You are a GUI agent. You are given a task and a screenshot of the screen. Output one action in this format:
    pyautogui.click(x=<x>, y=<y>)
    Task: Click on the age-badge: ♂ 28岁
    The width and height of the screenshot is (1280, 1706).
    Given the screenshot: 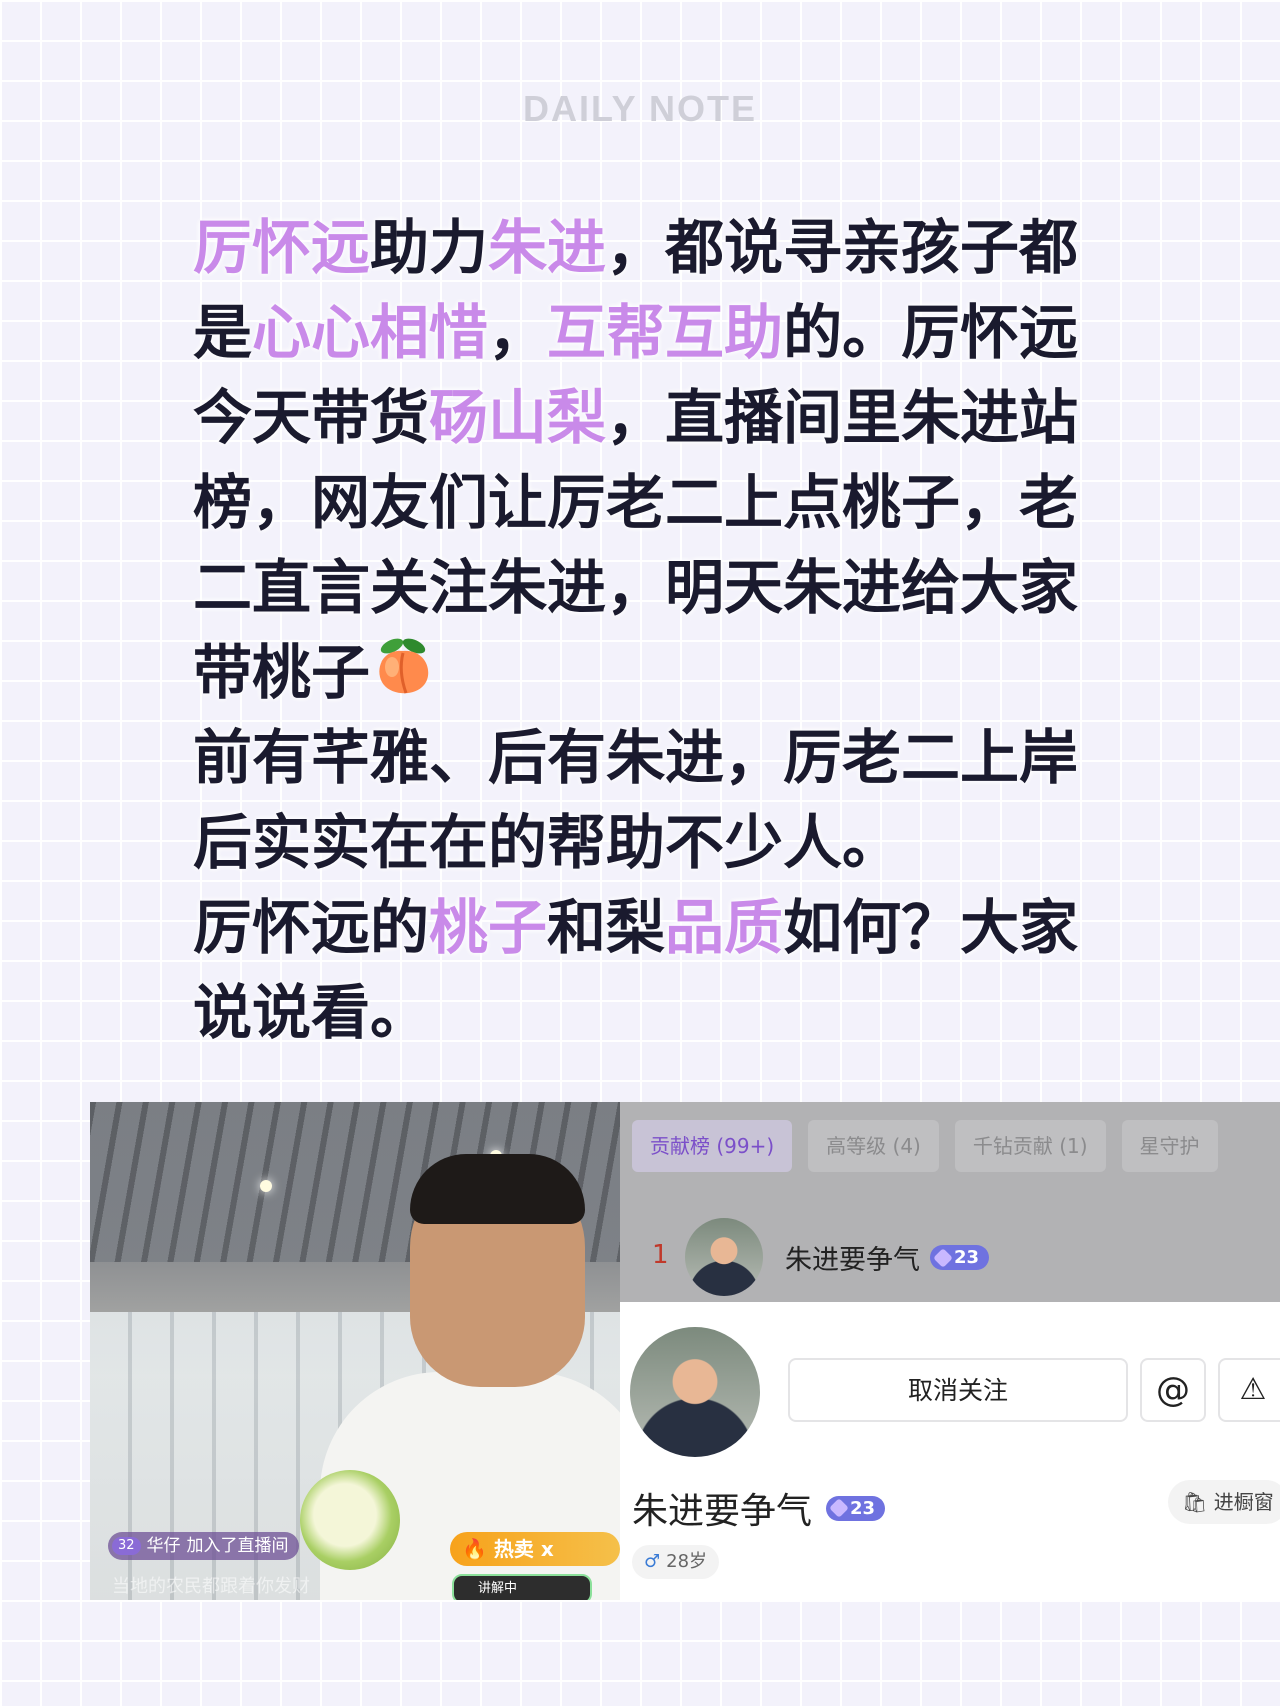 What is the action you would take?
    pyautogui.click(x=676, y=1562)
    